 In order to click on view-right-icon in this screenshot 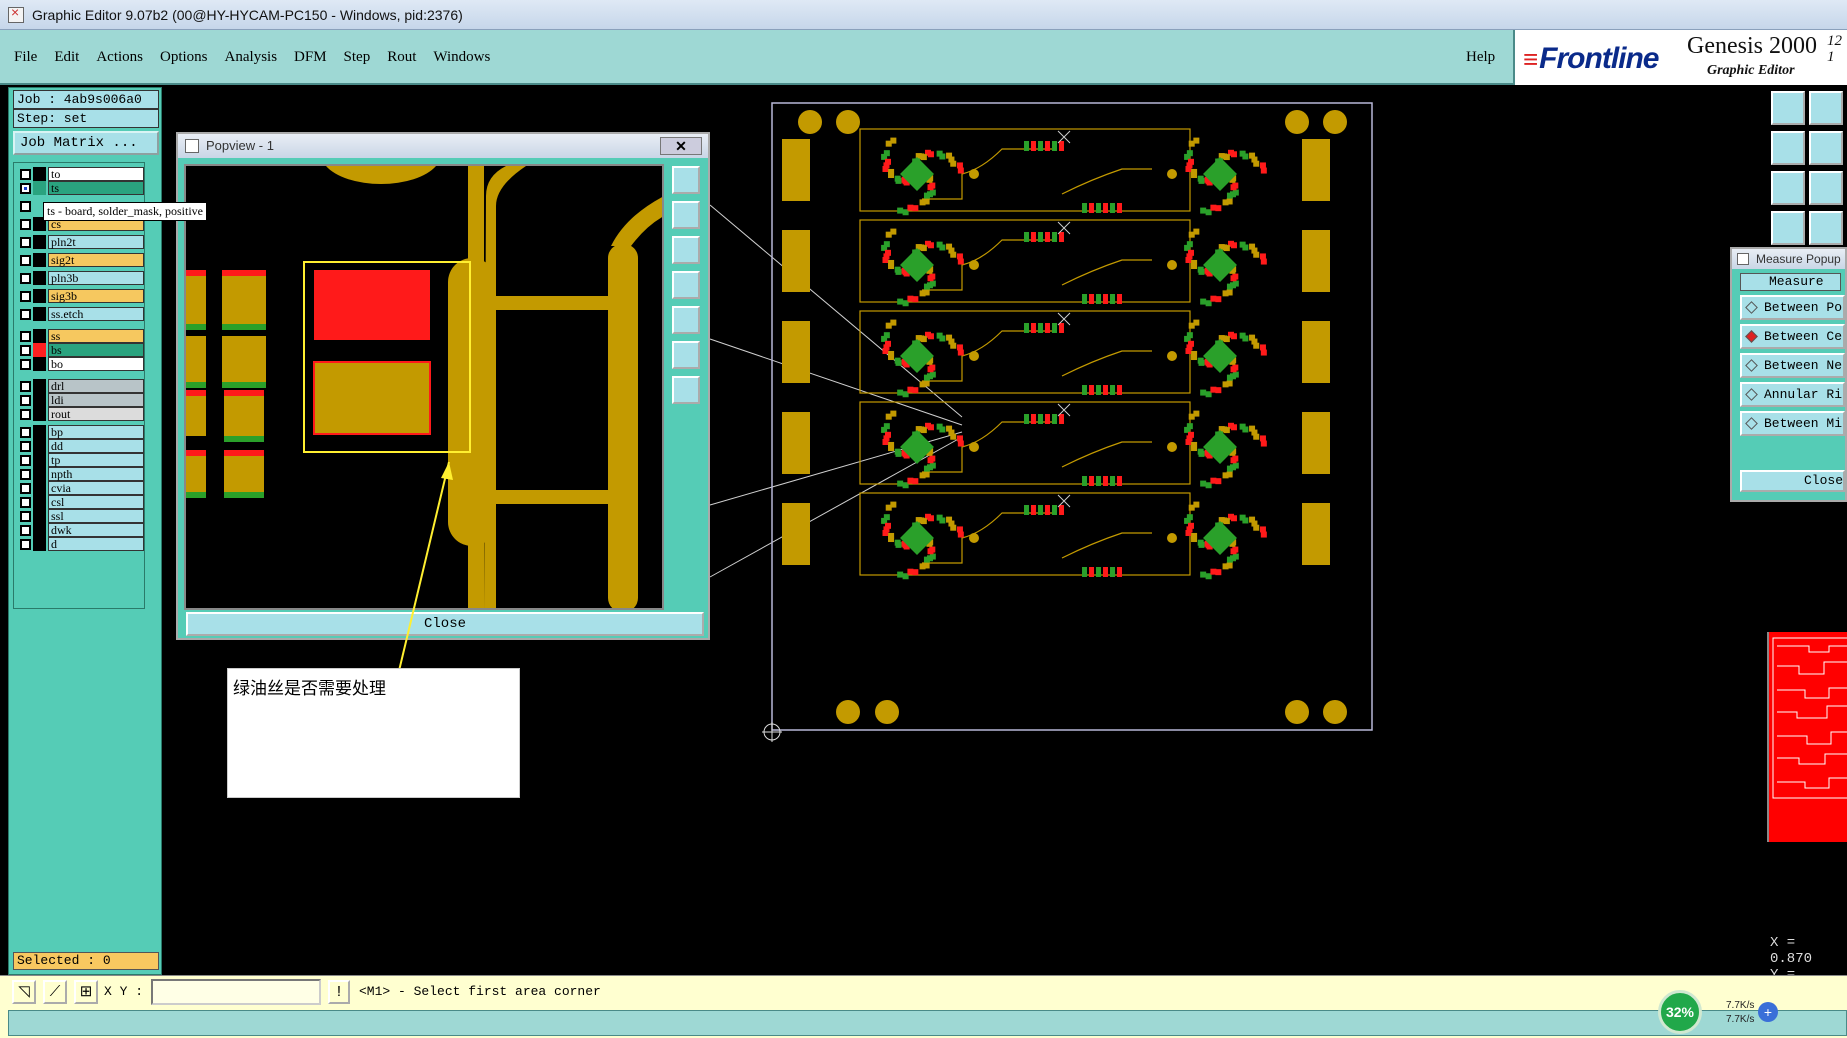, I will do `click(1826, 148)`.